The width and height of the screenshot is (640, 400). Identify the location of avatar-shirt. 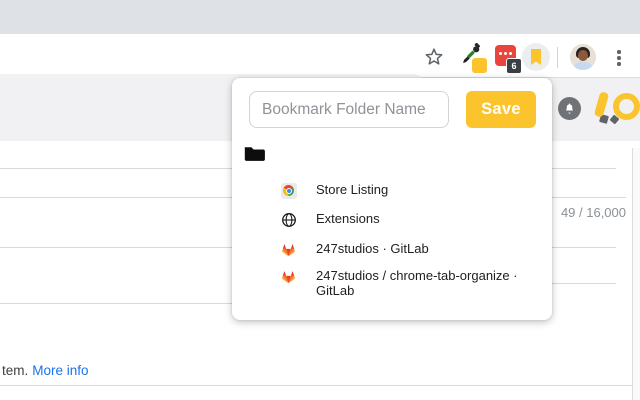
(583, 66).